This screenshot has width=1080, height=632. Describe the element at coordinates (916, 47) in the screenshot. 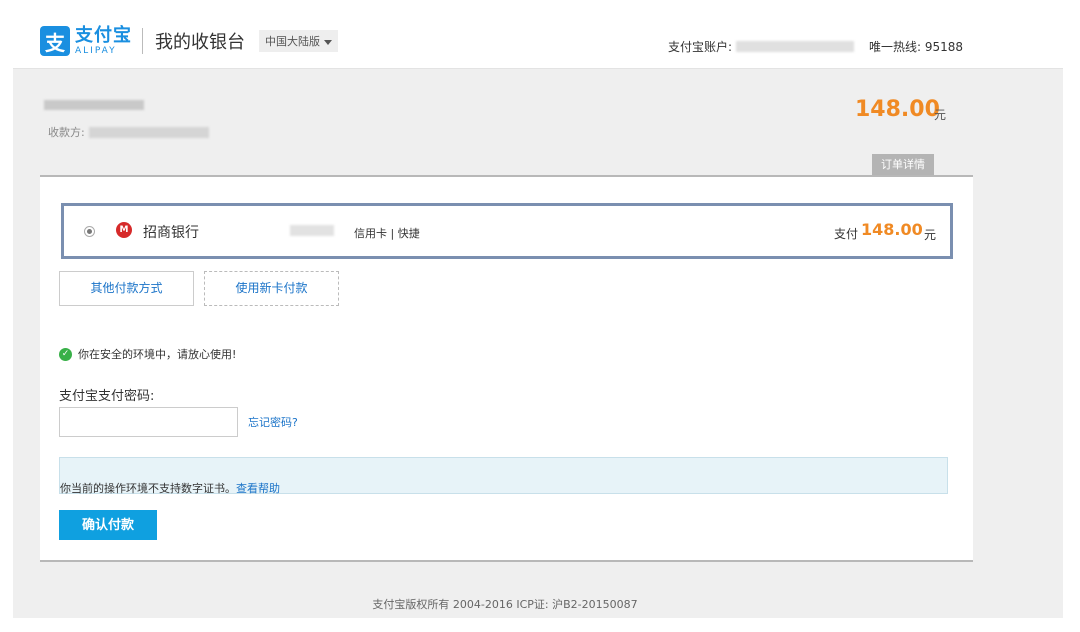

I see `hotline: 唯一热线: 95188` at that location.